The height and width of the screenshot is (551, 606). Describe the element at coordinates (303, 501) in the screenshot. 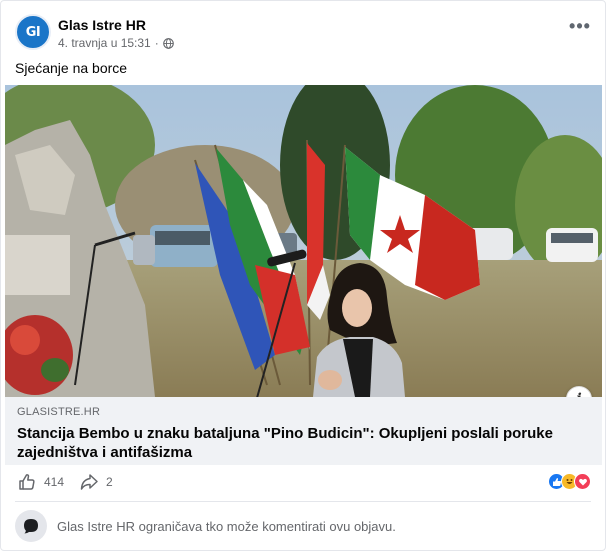

I see `footer-divider` at that location.